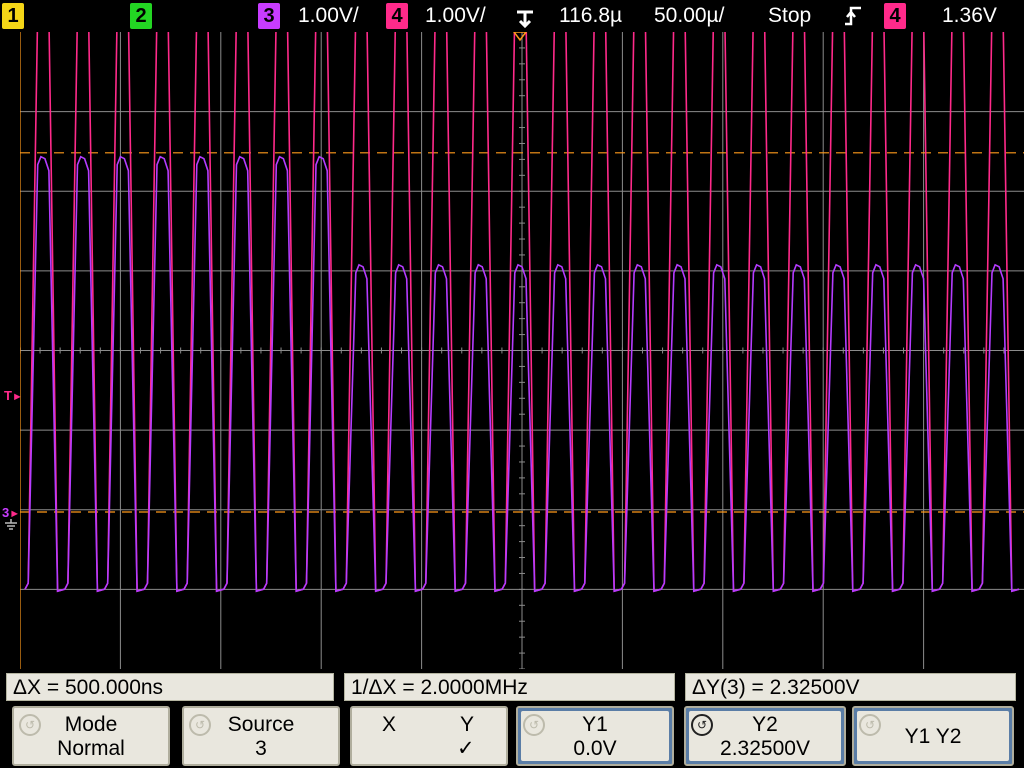  I want to click on softkey-label: Source, so click(261, 724).